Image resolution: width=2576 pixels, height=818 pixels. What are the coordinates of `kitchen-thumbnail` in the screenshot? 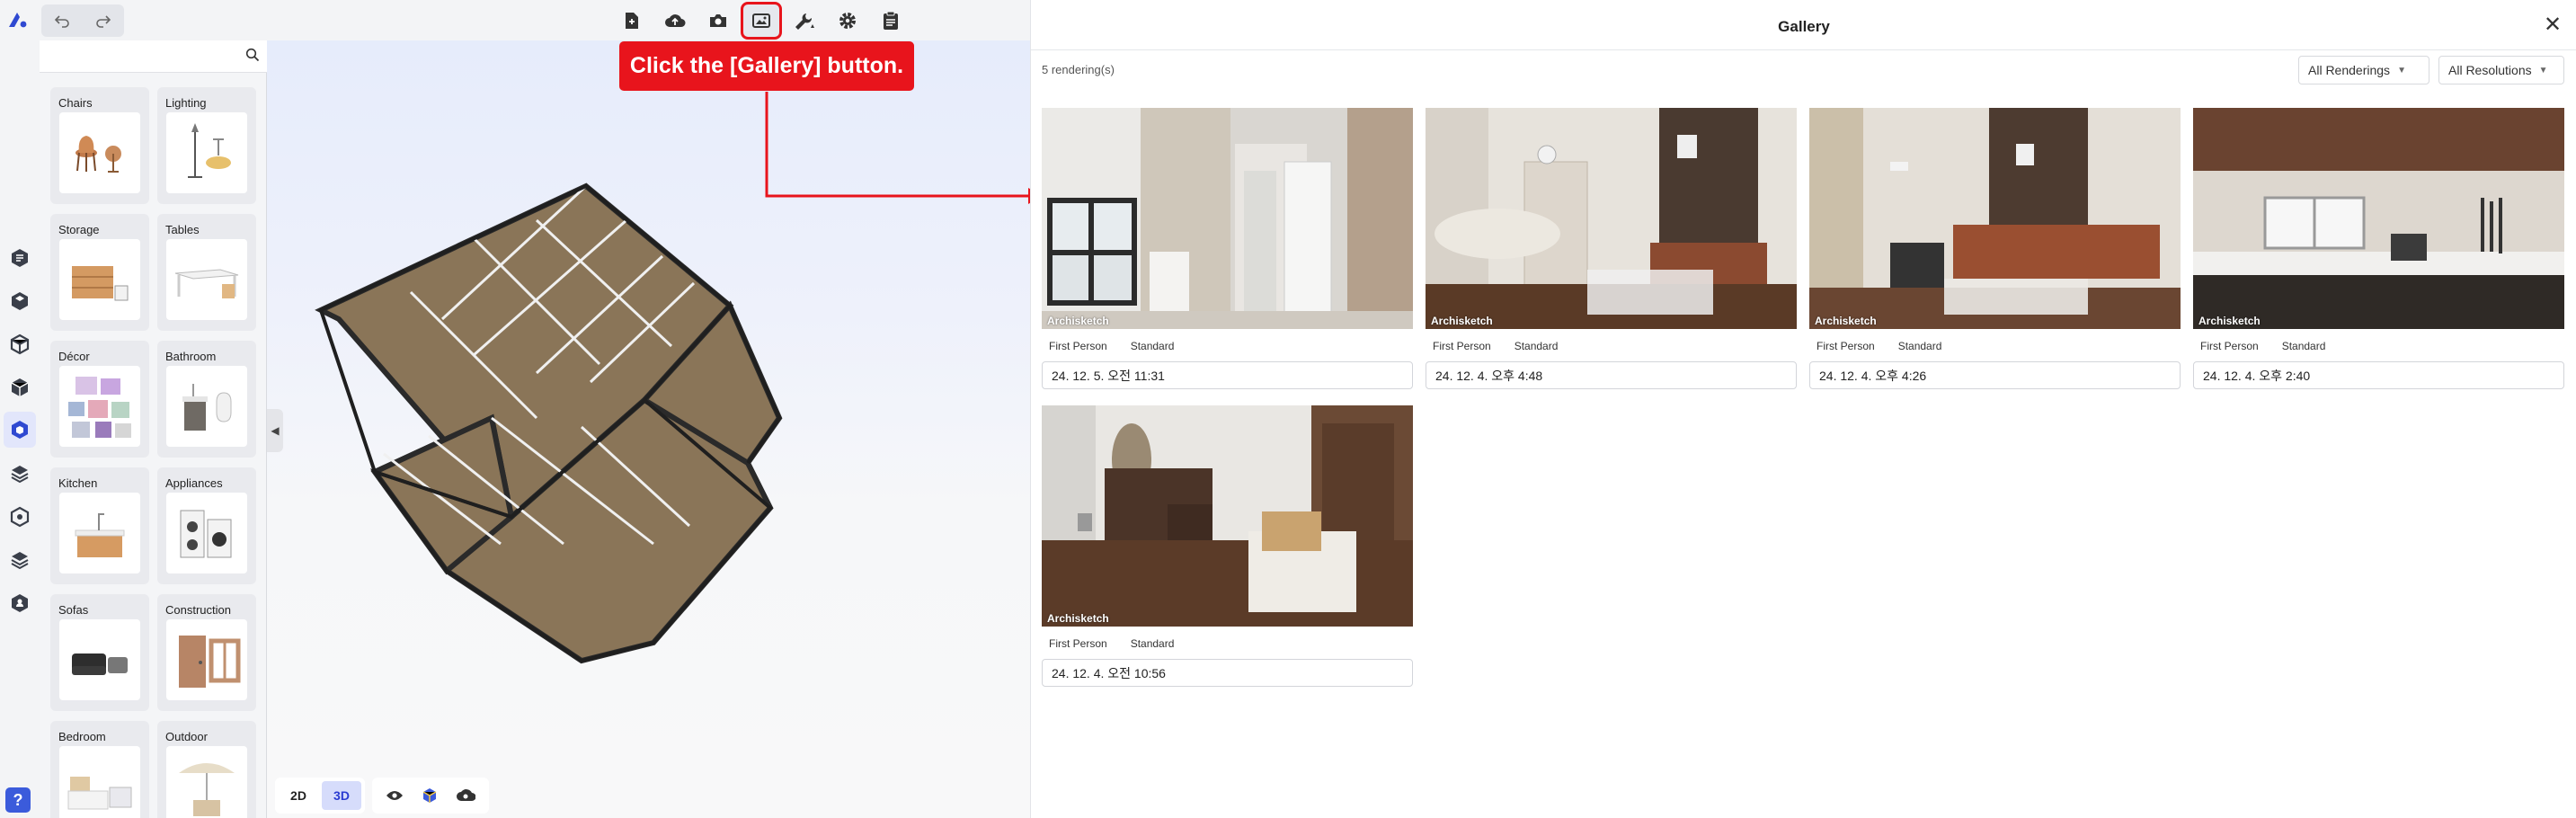 It's located at (99, 533).